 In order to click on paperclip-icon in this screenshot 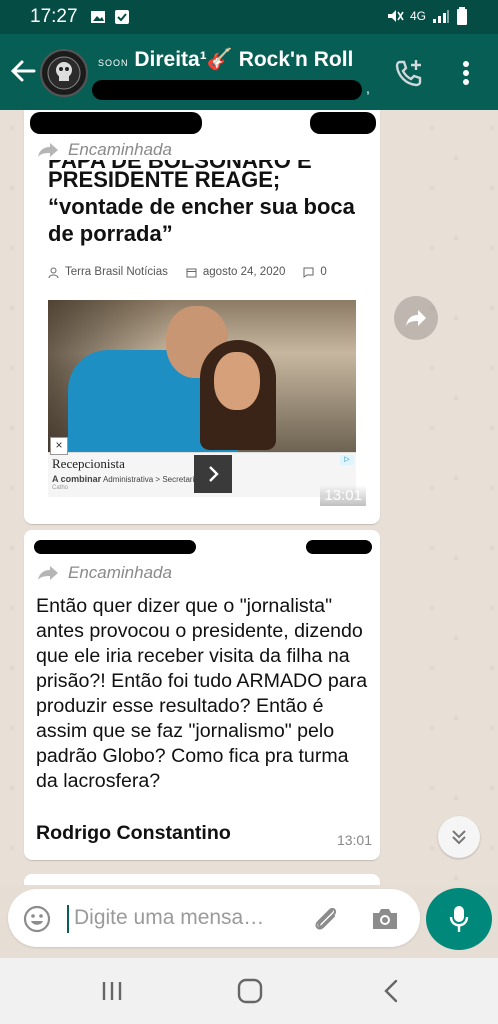, I will do `click(326, 919)`.